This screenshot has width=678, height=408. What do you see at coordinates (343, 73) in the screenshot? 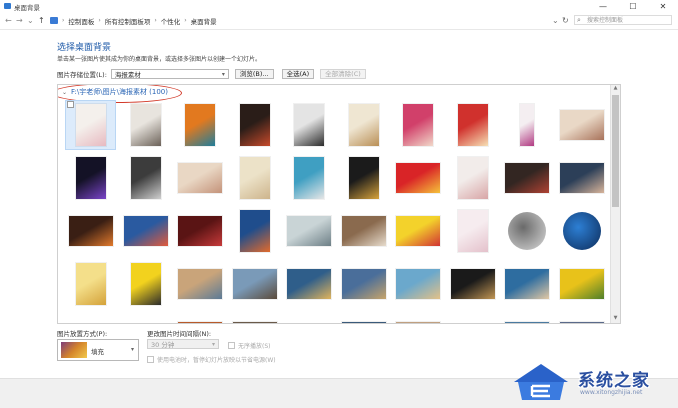
I see `clear-all-button: 全部清除(C)` at bounding box center [343, 73].